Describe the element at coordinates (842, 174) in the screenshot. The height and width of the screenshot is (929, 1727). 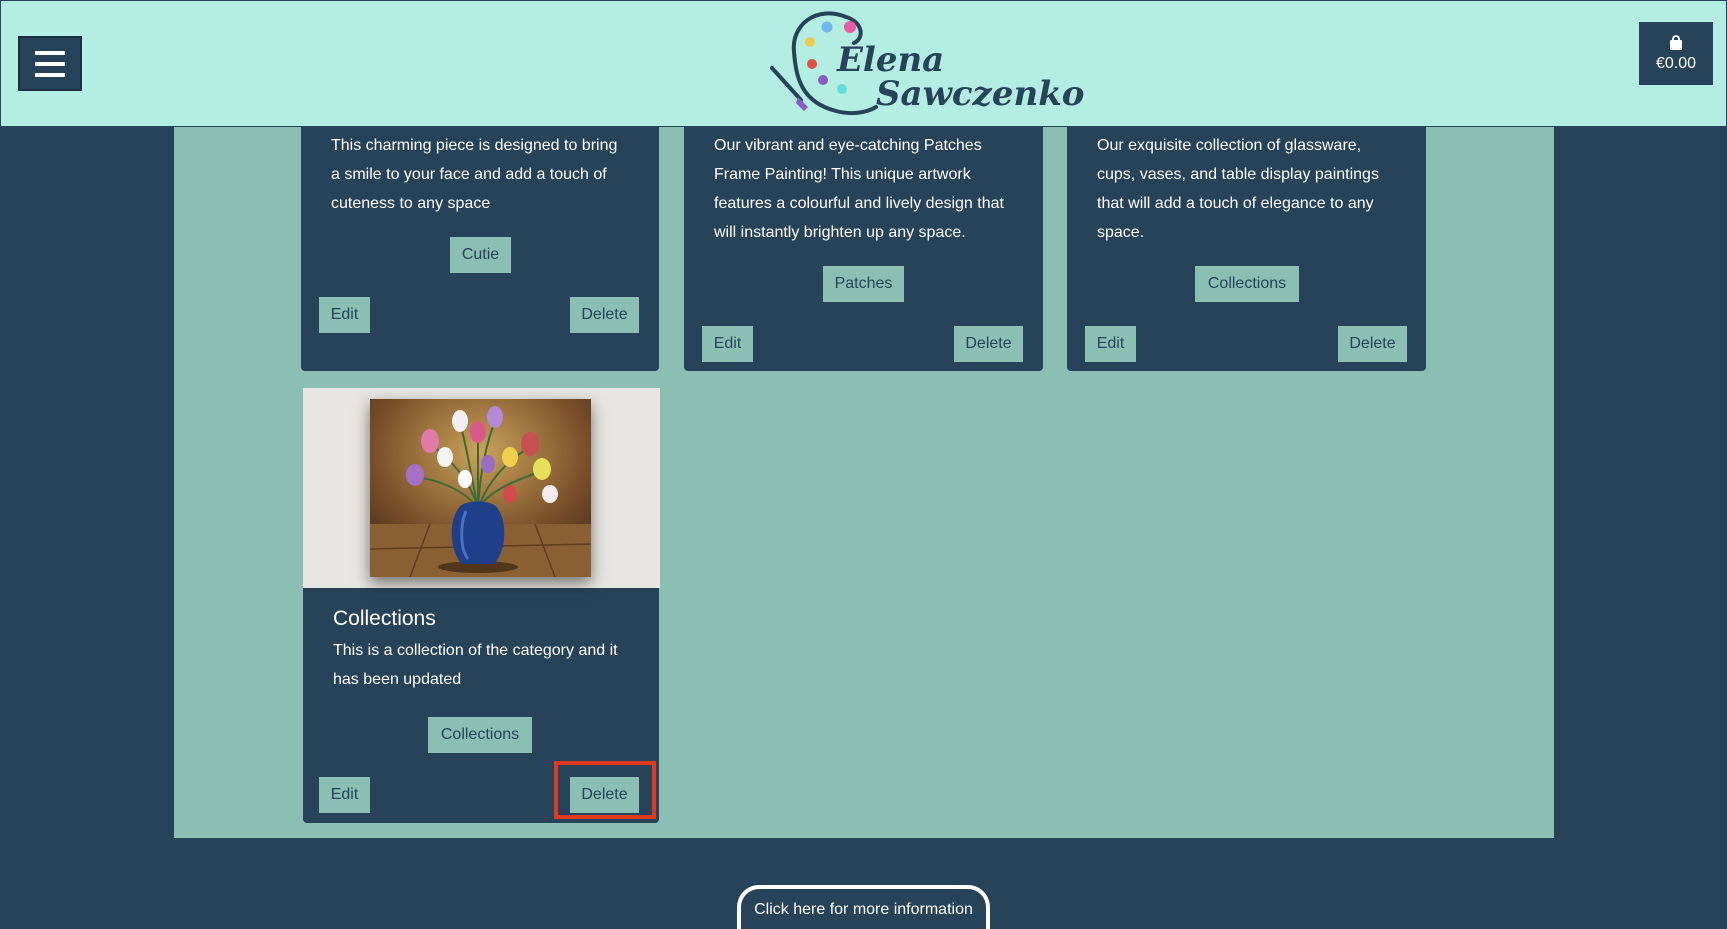
I see `description-line: Frame Painting! This unique artwork` at that location.